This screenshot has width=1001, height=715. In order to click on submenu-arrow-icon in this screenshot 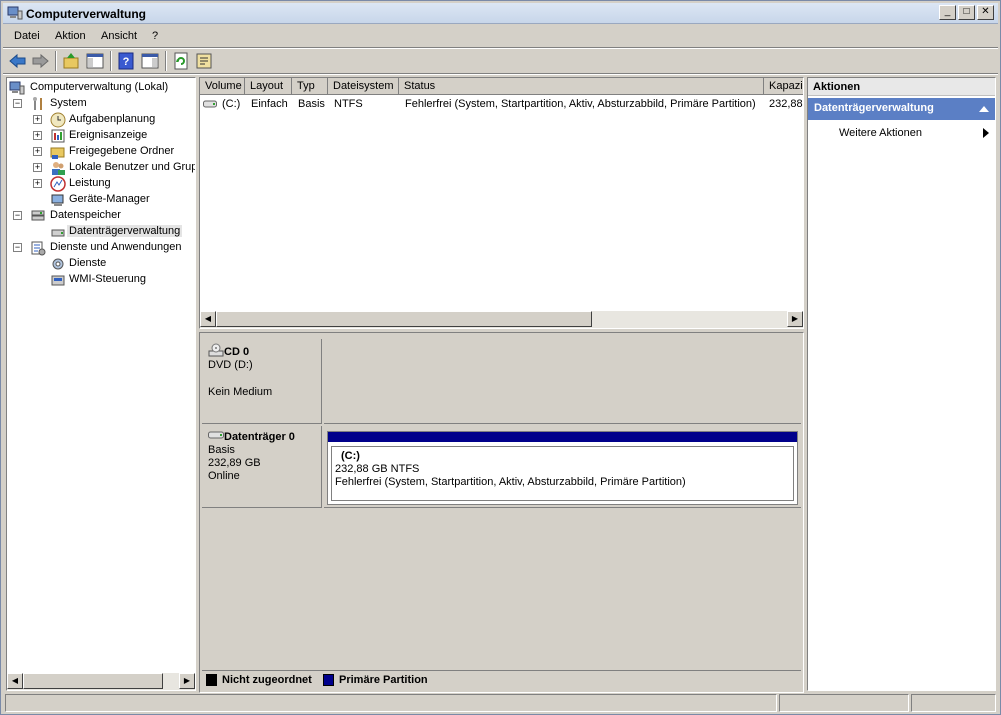, I will do `click(986, 133)`.